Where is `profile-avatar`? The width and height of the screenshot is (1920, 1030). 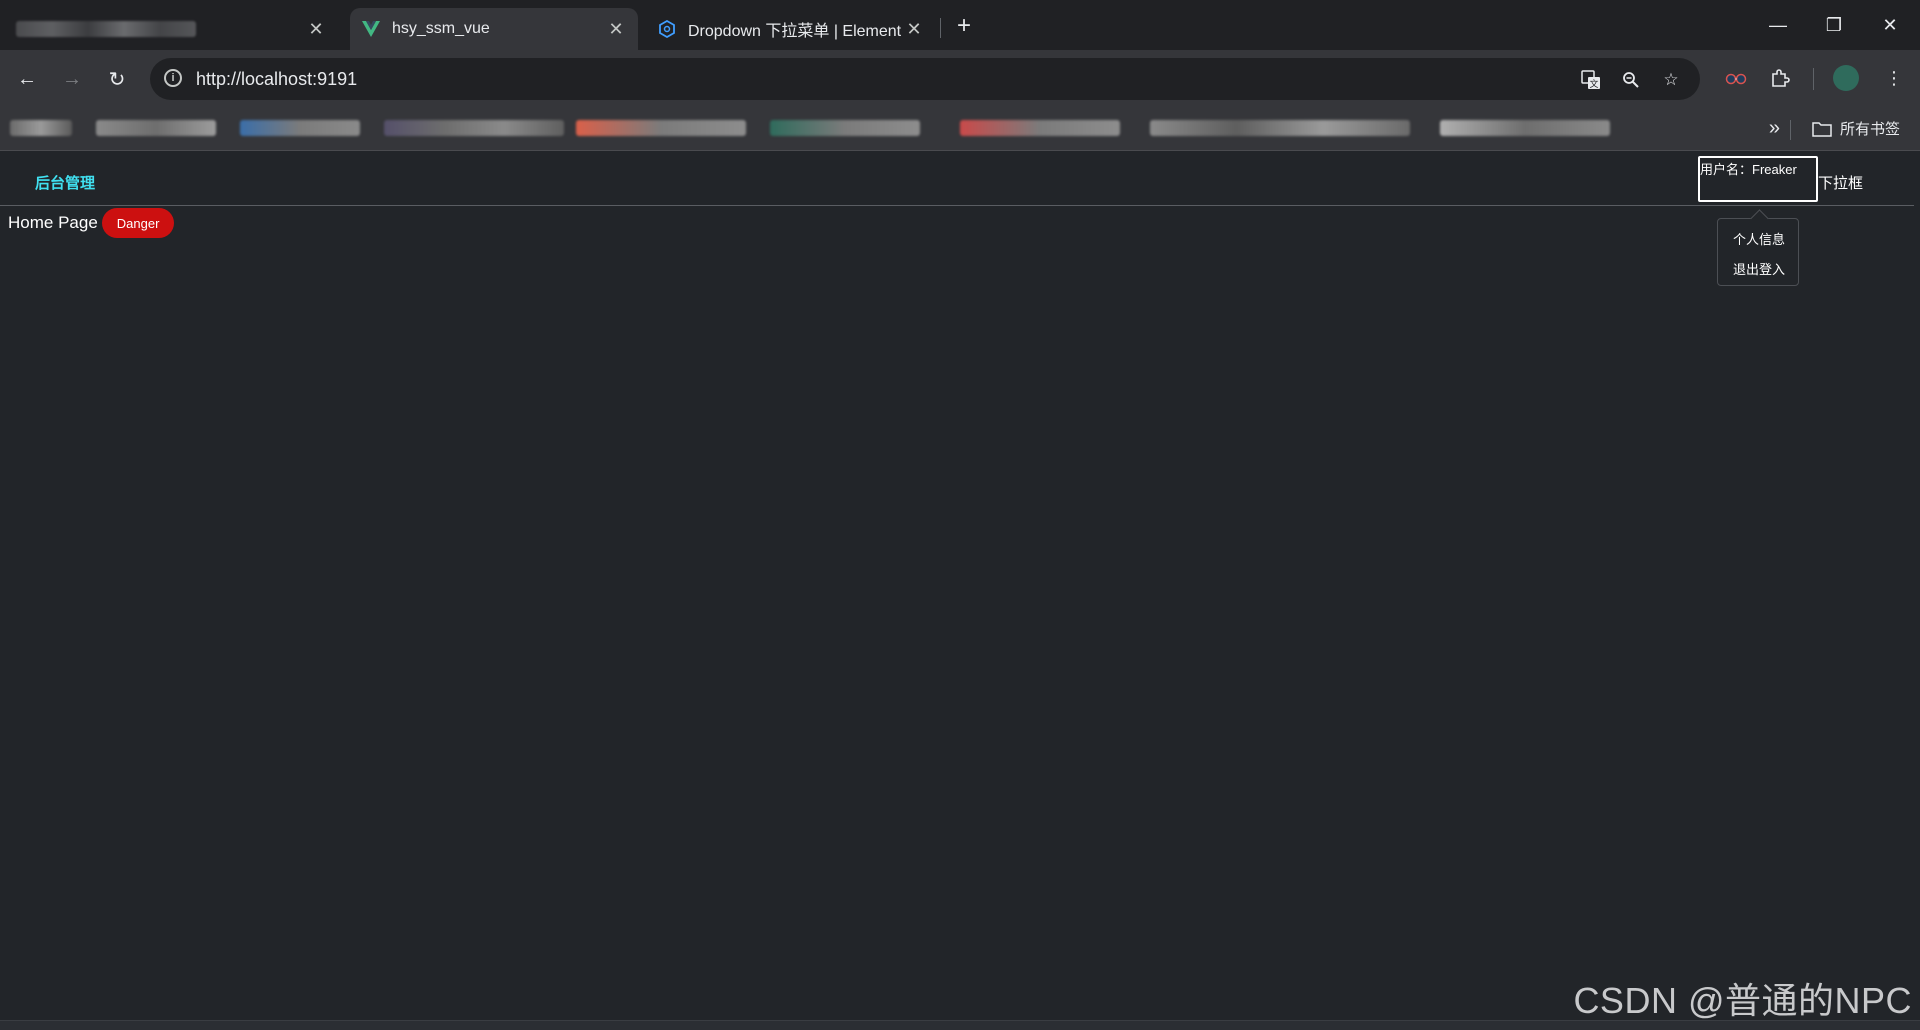 profile-avatar is located at coordinates (1846, 78).